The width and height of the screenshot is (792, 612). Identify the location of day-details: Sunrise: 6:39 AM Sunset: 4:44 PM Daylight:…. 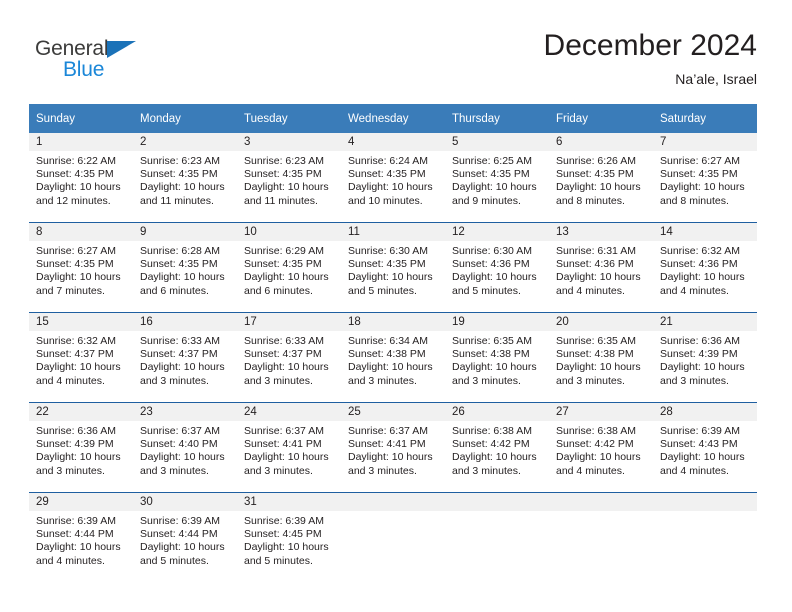
(185, 539).